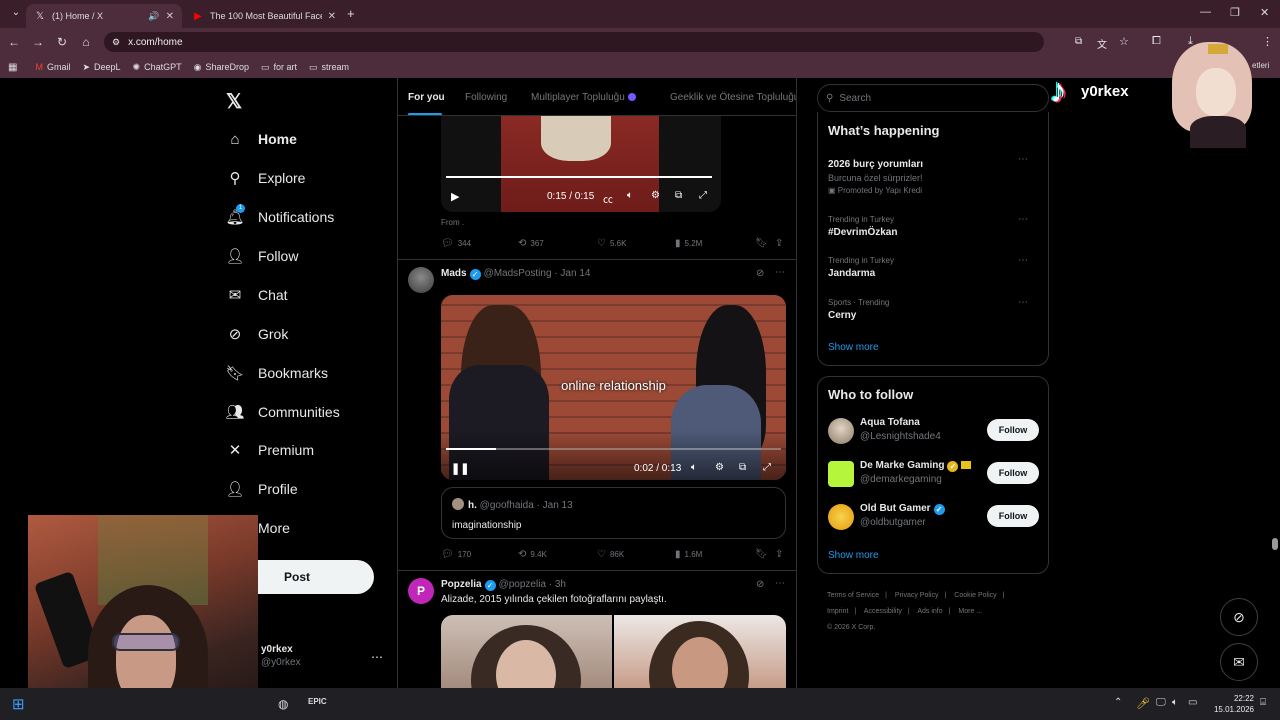  I want to click on footer-link: Ads info, so click(929, 611).